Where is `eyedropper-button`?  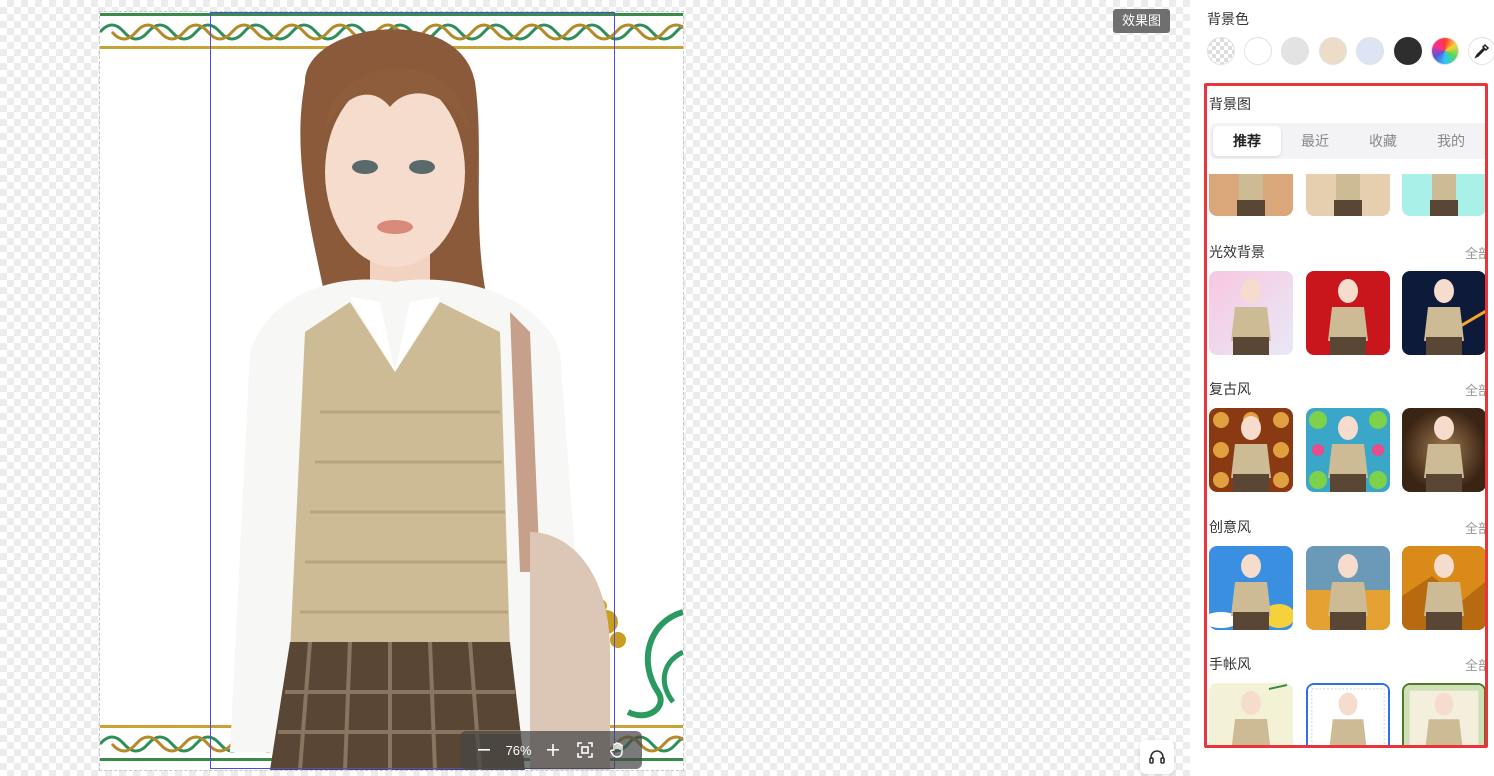 eyedropper-button is located at coordinates (1481, 51).